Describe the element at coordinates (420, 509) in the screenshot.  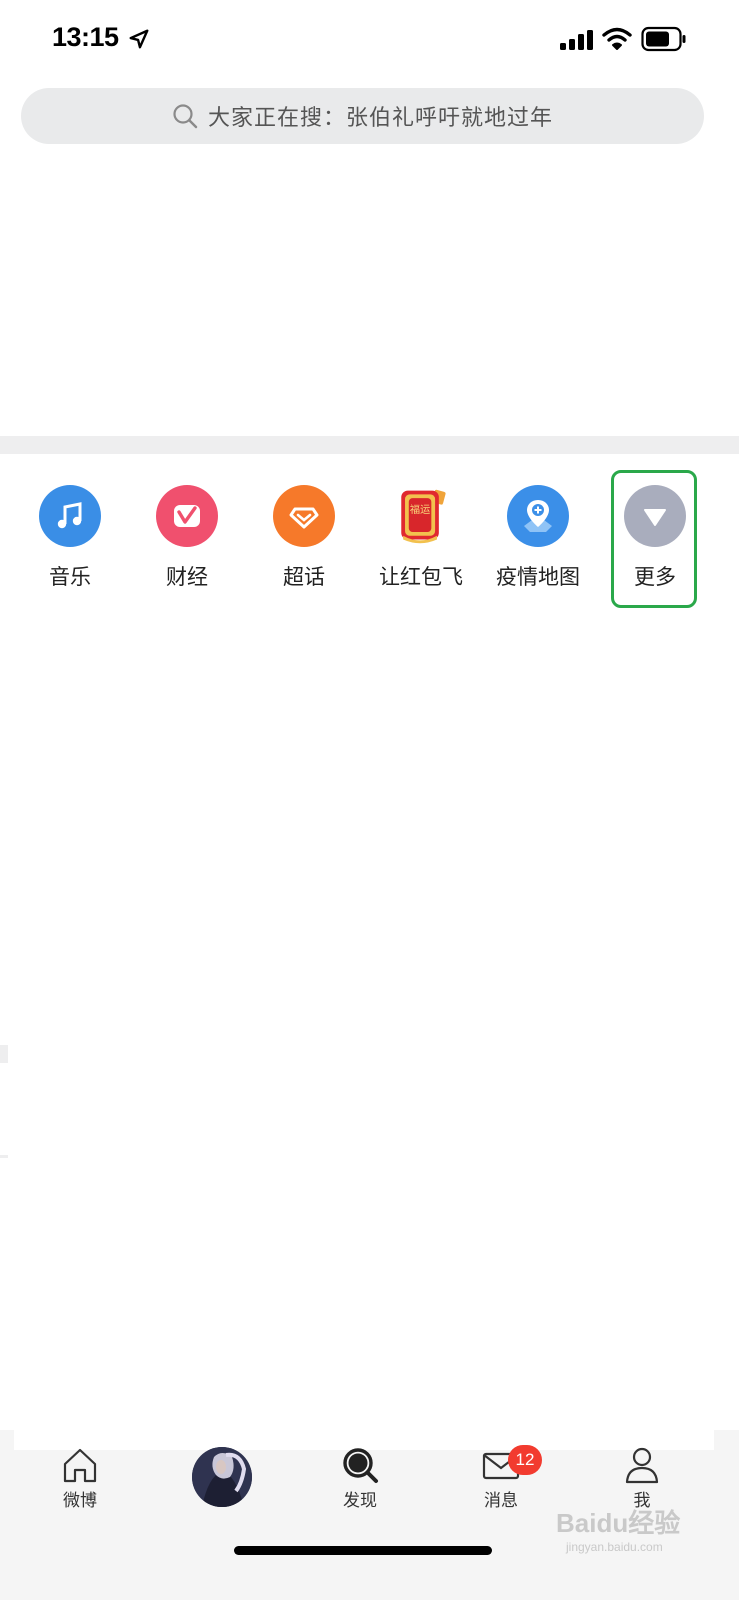
I see `red-packet-badge-text: 福运` at that location.